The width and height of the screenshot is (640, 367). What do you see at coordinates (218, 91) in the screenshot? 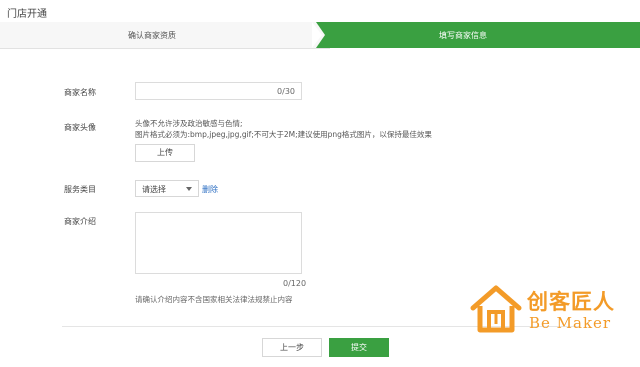
I see `merchant-name-input: 0/30` at bounding box center [218, 91].